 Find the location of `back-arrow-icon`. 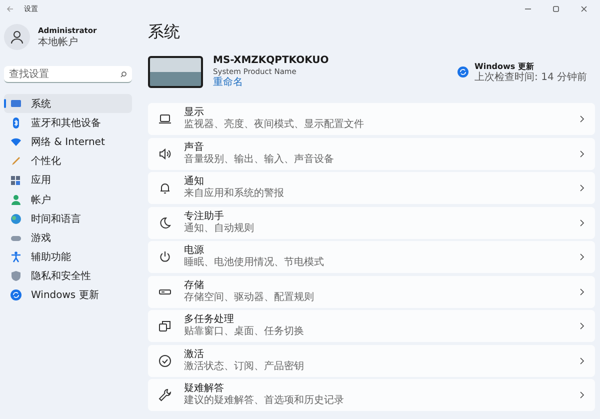

back-arrow-icon is located at coordinates (10, 9).